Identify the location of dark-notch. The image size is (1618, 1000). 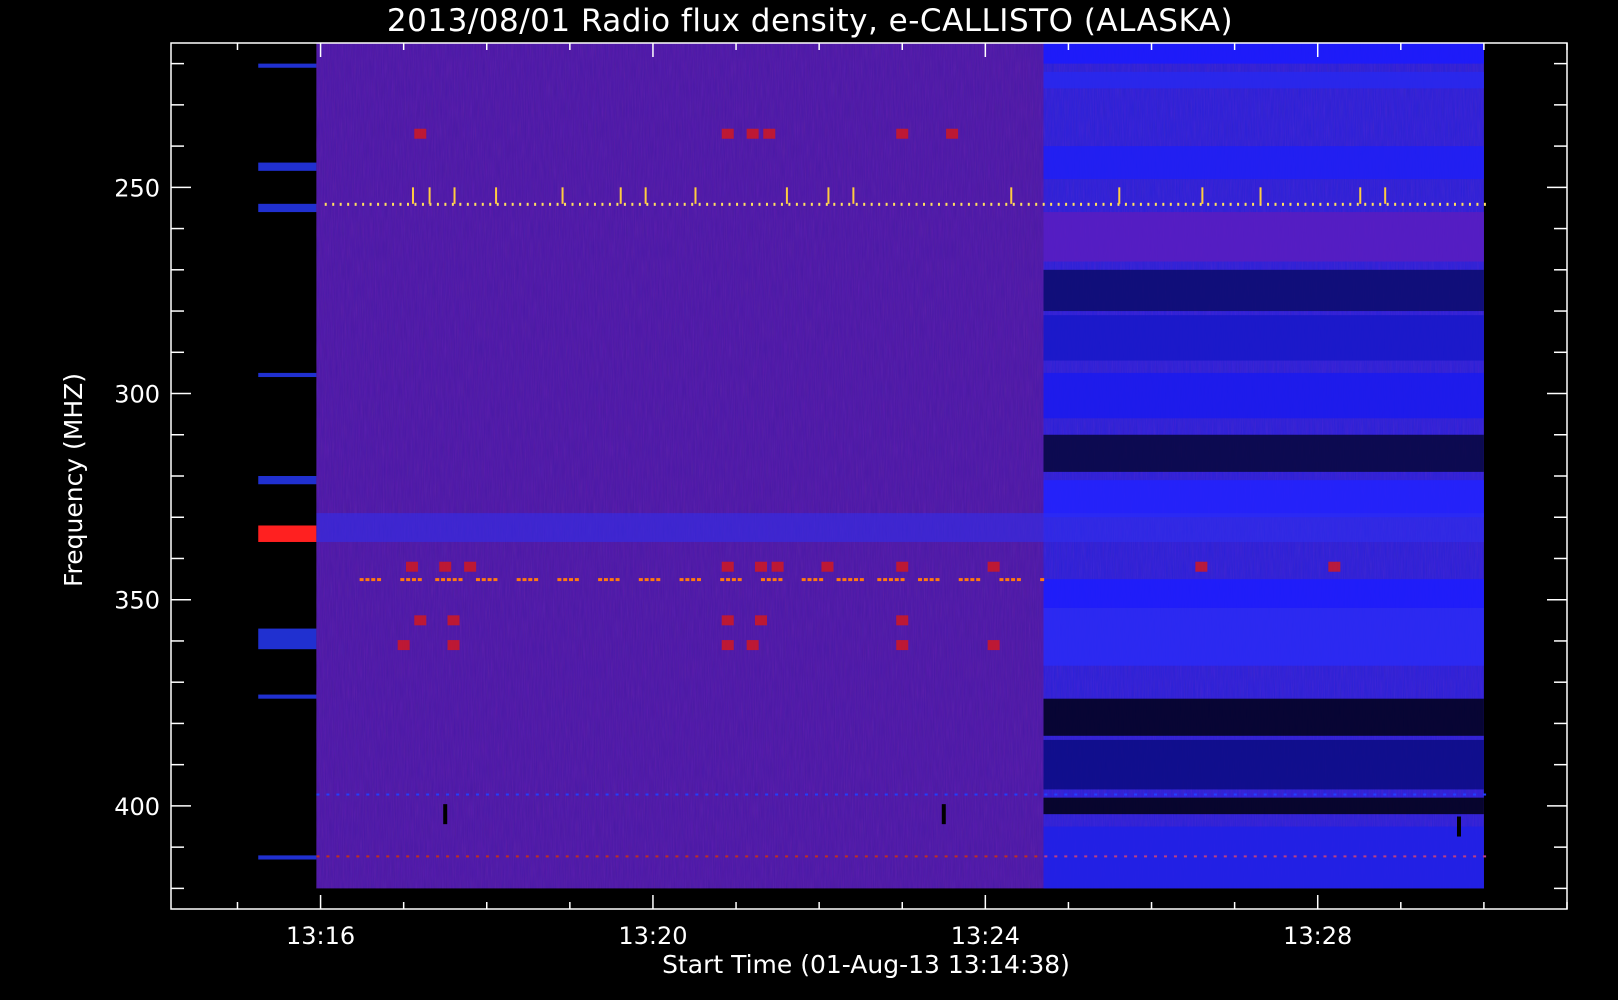
(943, 814).